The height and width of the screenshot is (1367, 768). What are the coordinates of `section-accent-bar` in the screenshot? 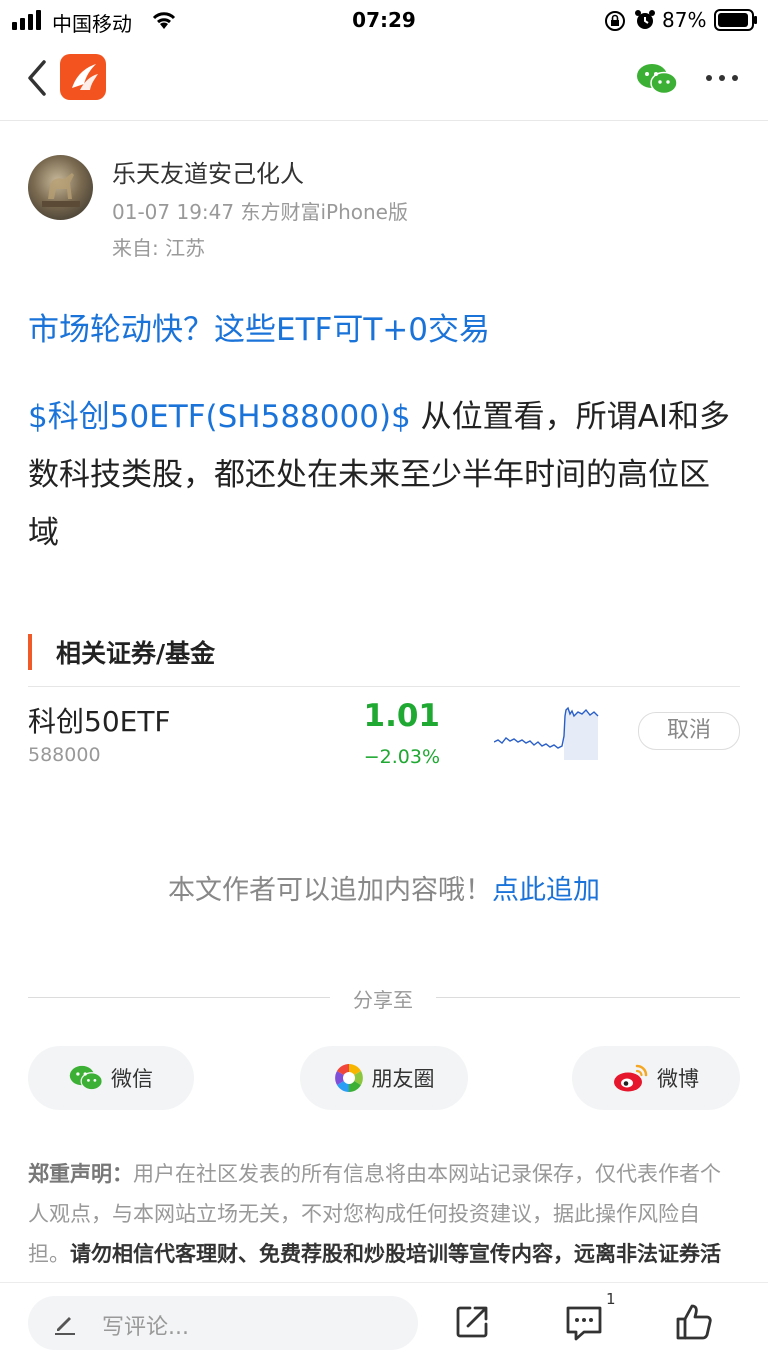 It's located at (30, 652).